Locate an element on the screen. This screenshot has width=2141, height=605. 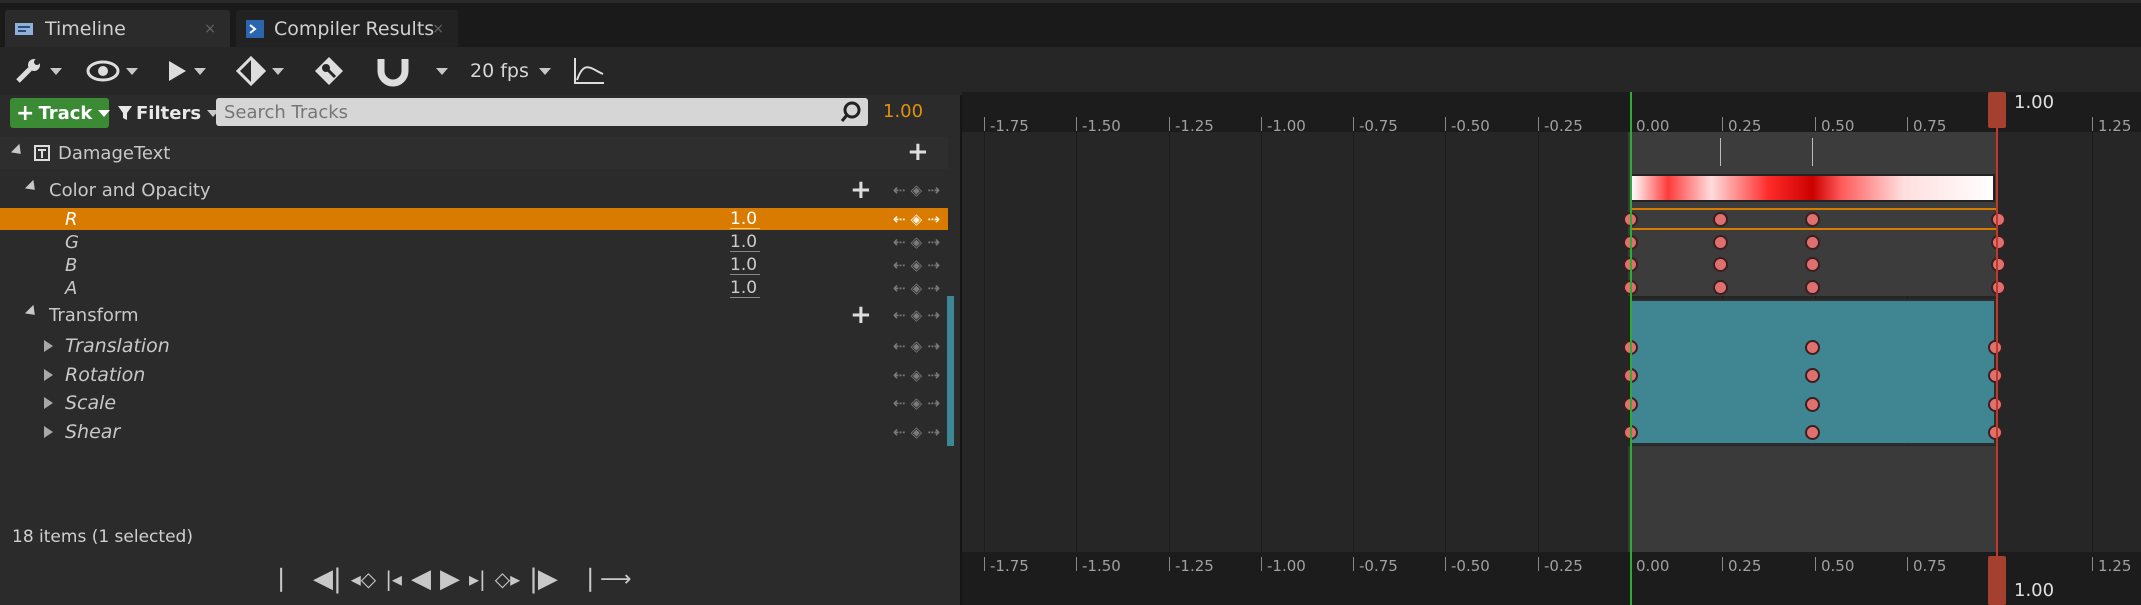
search-box is located at coordinates (542, 112).